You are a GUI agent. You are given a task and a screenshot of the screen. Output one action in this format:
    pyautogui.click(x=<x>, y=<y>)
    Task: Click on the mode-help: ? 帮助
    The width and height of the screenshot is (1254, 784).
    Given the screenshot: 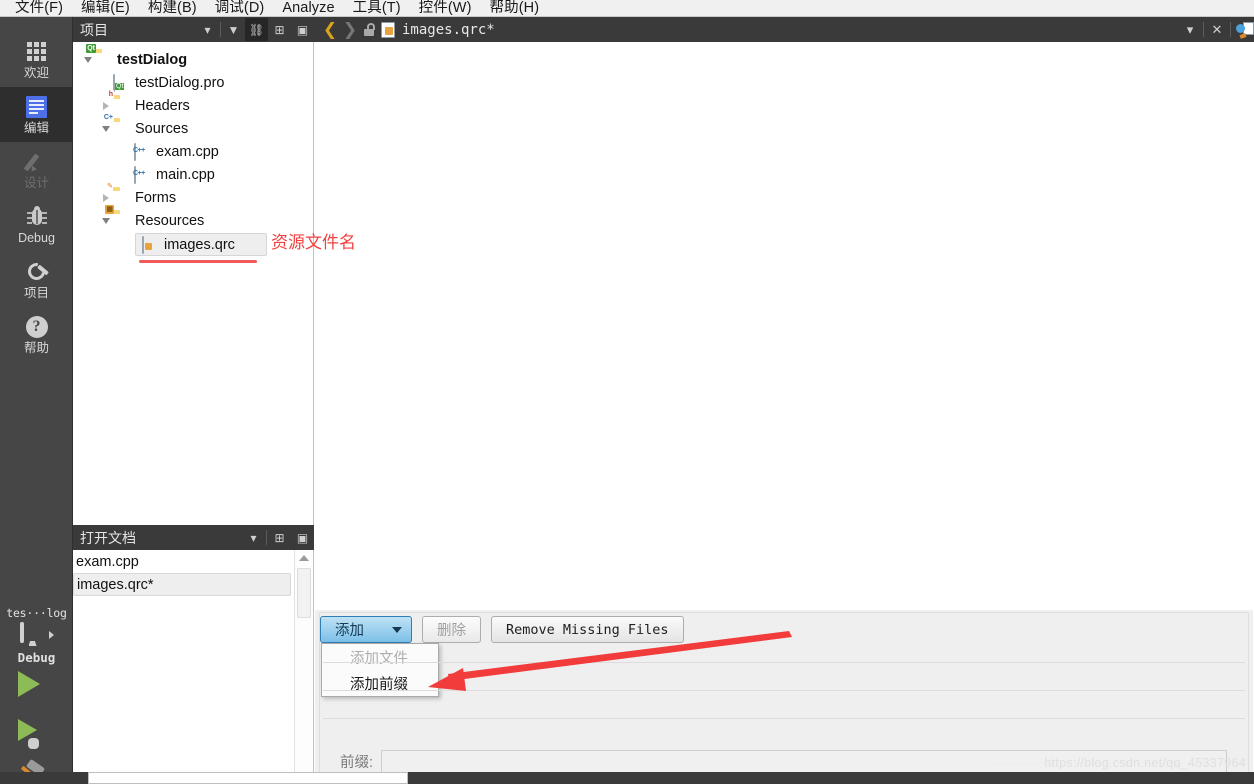 What is the action you would take?
    pyautogui.click(x=36, y=334)
    